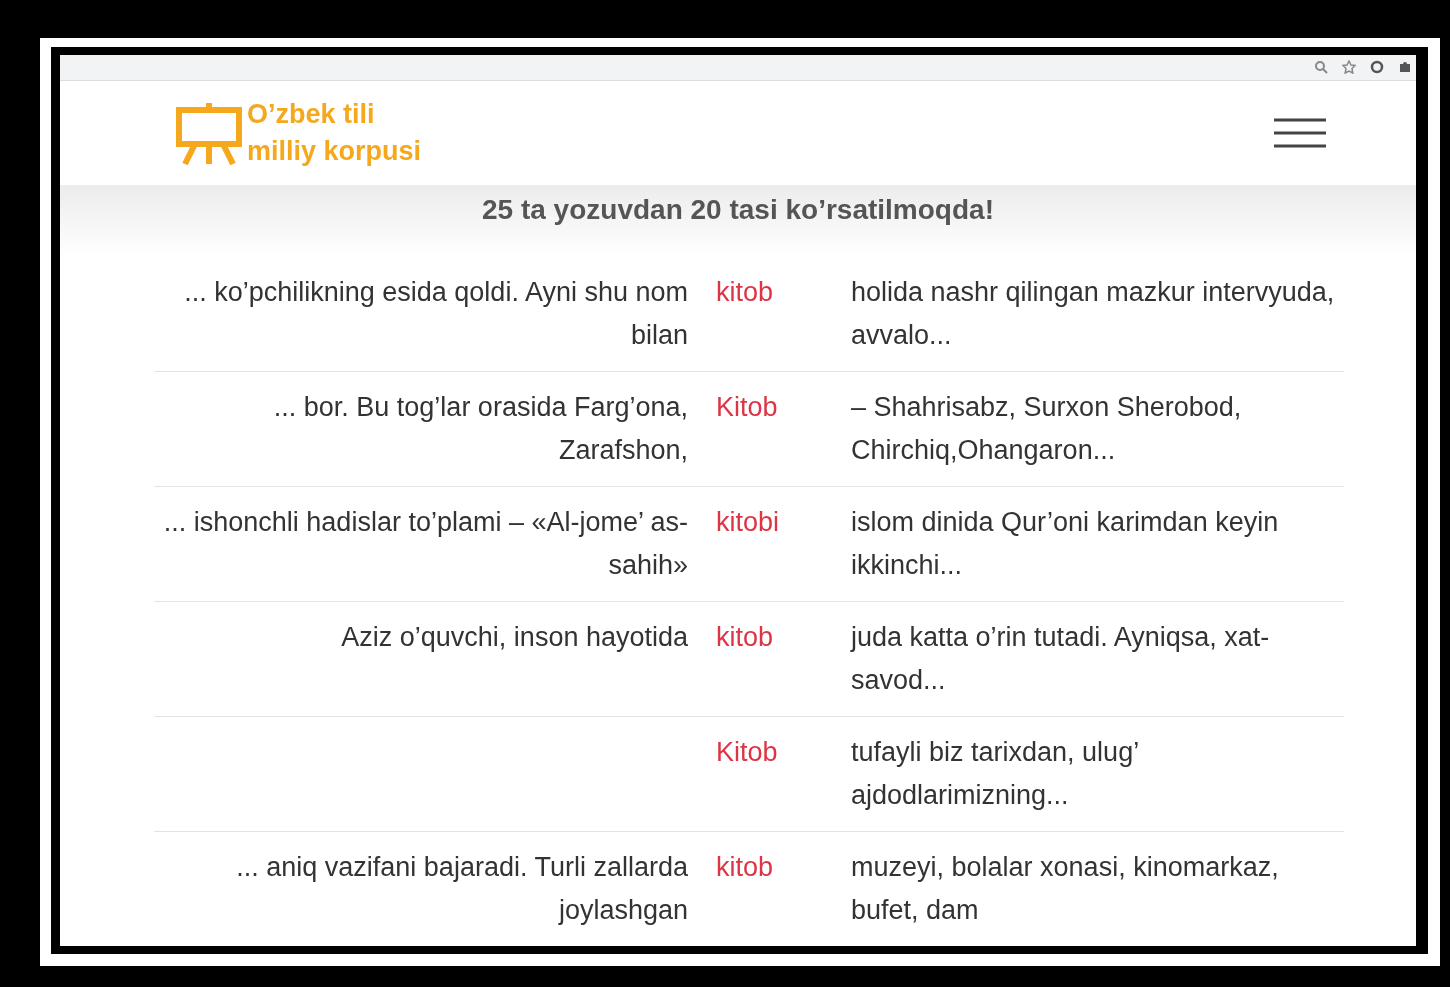 The height and width of the screenshot is (987, 1450). What do you see at coordinates (1349, 67) in the screenshot?
I see `star-icon` at bounding box center [1349, 67].